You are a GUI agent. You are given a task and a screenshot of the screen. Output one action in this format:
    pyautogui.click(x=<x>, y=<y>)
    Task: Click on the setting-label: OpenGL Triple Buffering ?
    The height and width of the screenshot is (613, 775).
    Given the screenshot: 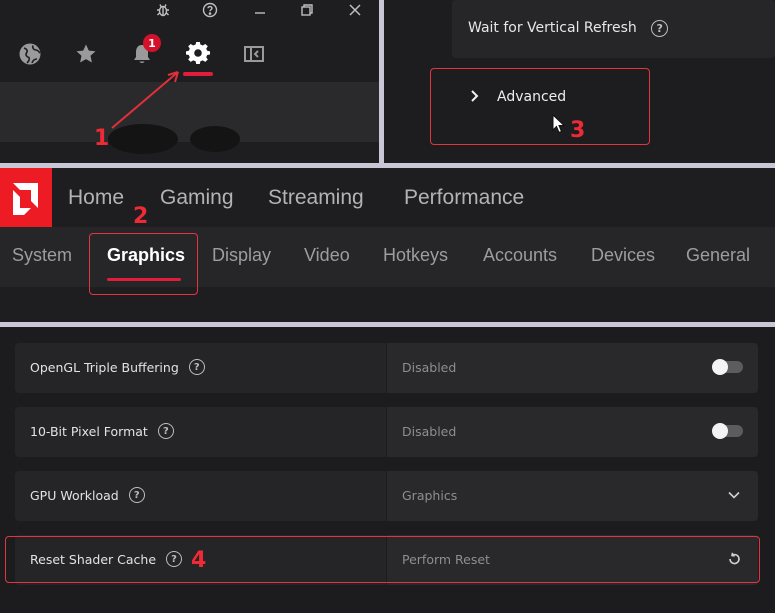 What is the action you would take?
    pyautogui.click(x=117, y=367)
    